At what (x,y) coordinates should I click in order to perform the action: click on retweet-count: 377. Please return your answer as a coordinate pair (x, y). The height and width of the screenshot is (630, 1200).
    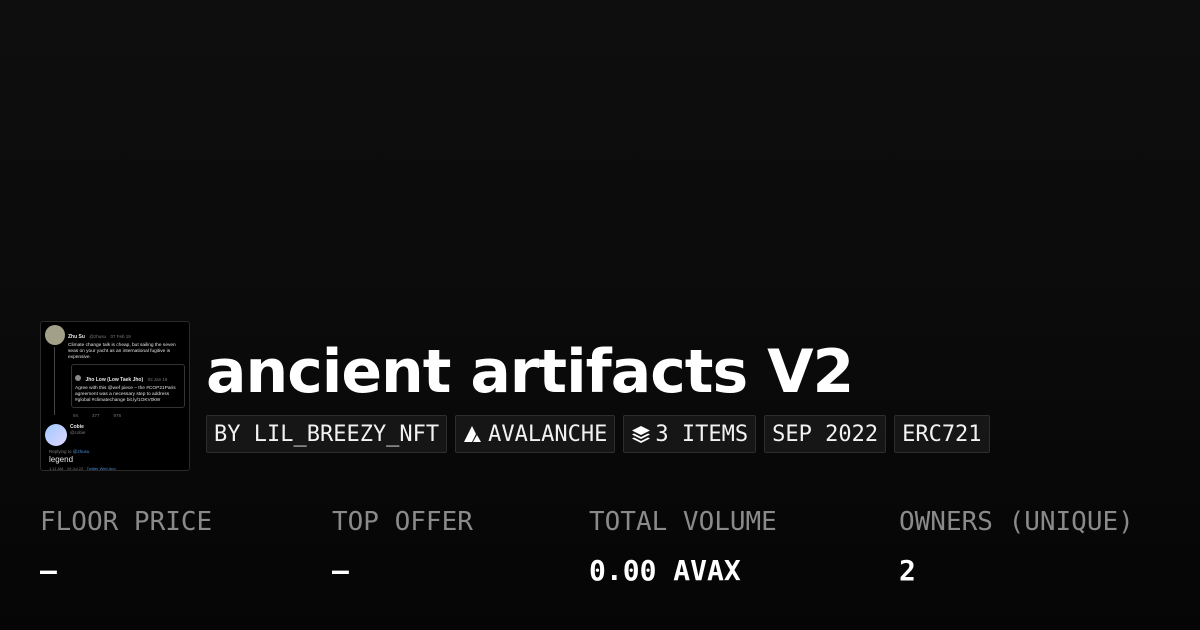
    Looking at the image, I should click on (96, 415).